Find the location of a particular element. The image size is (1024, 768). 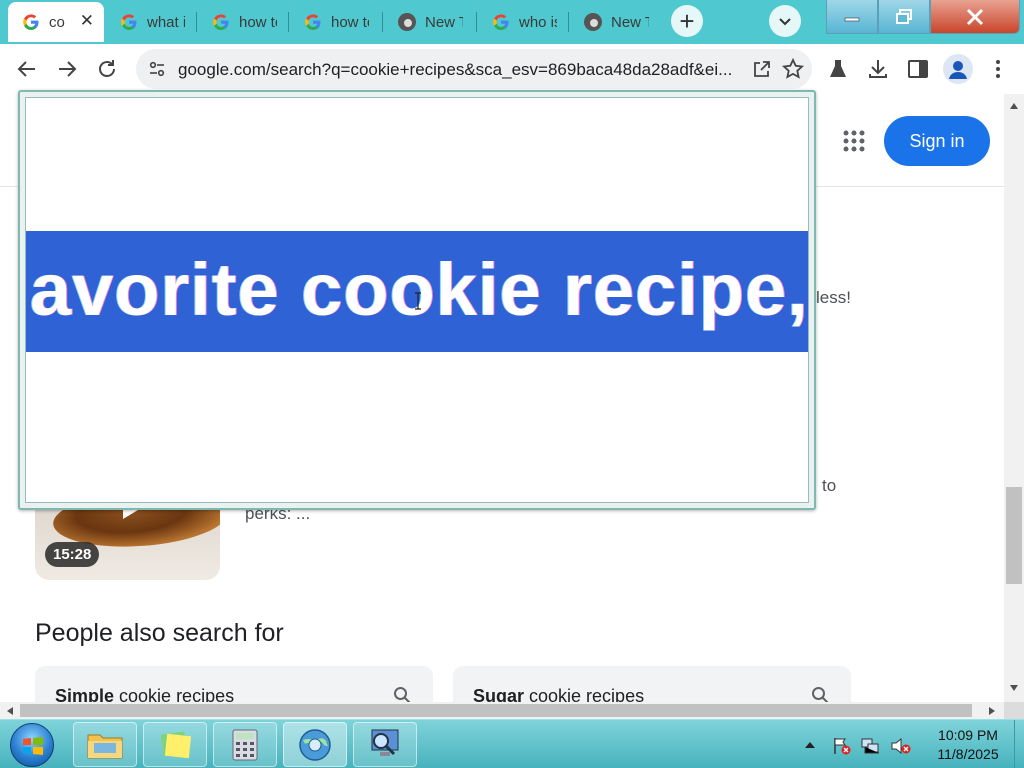

taskbar-chrome is located at coordinates (315, 744).